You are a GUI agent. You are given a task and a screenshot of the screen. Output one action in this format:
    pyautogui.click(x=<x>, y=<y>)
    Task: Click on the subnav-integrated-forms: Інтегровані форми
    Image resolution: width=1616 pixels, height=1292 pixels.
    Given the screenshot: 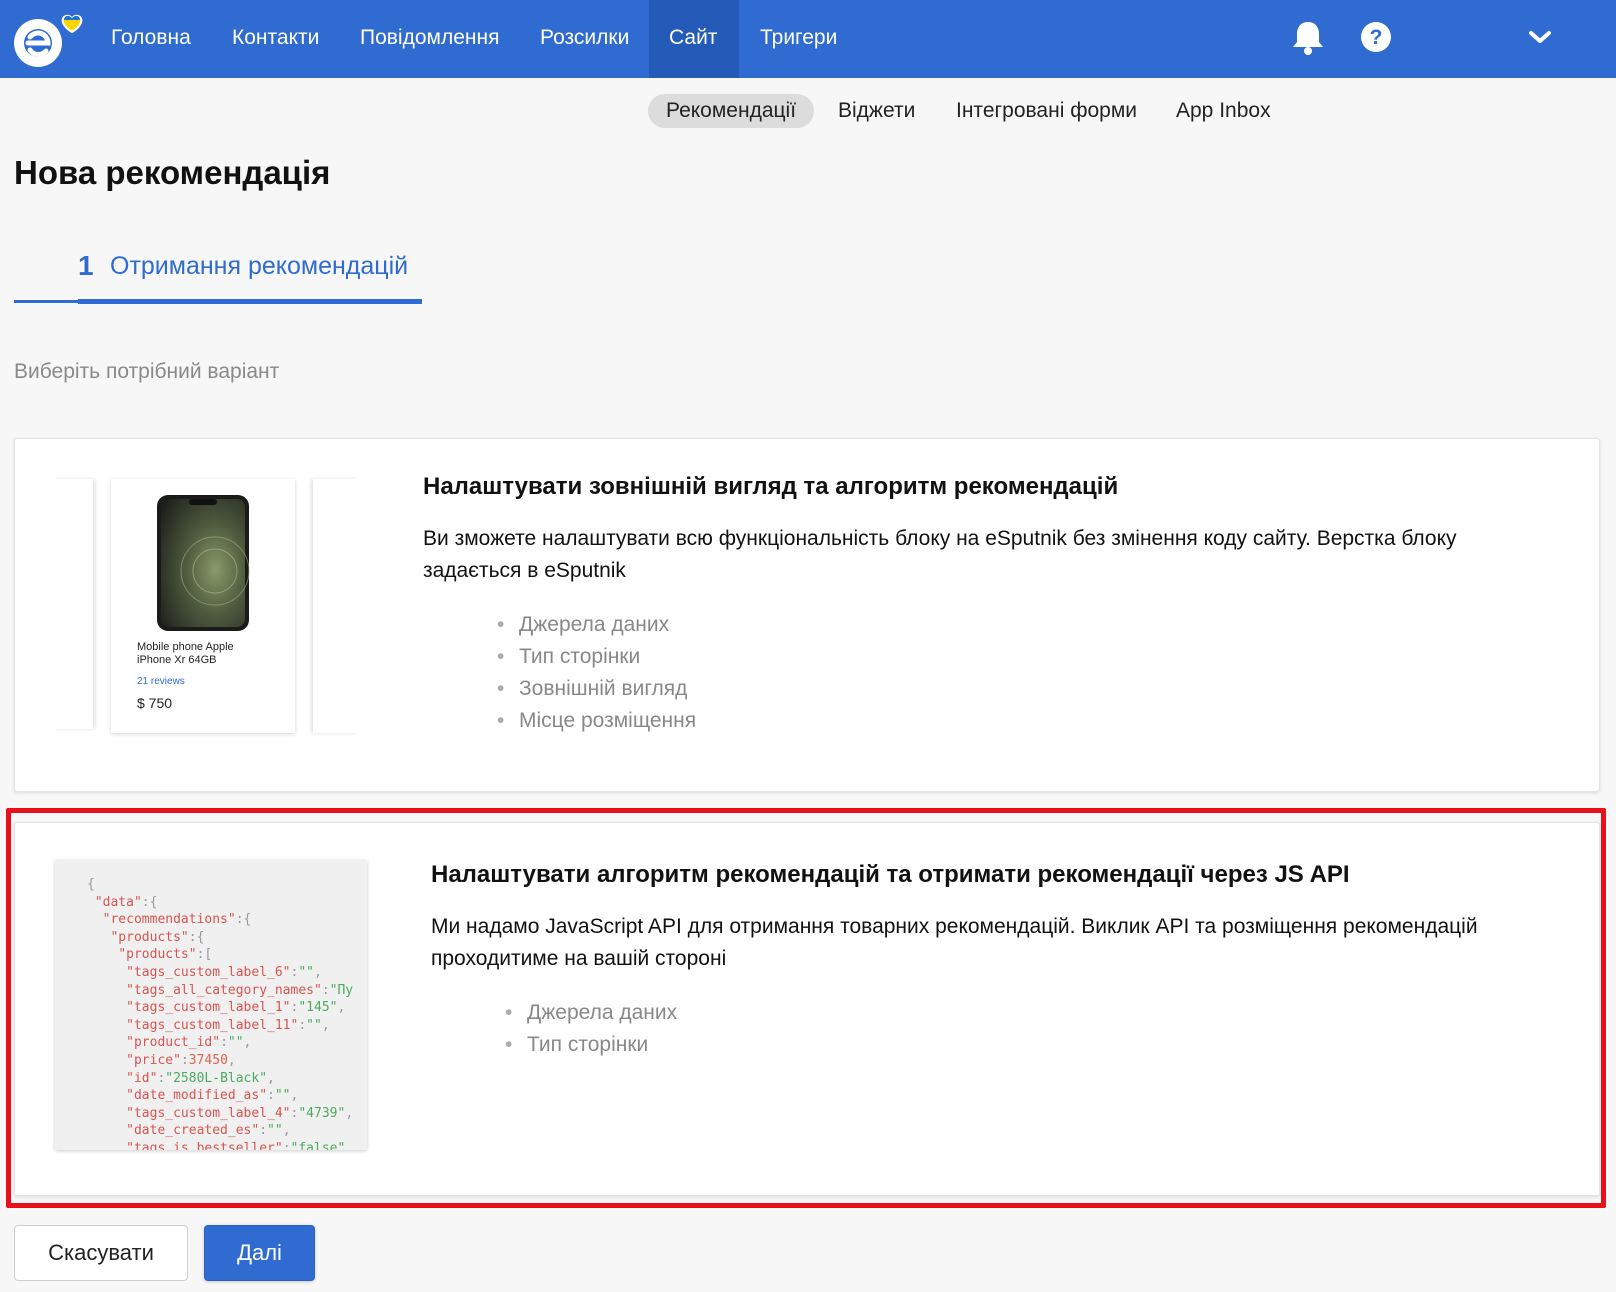 What is the action you would take?
    pyautogui.click(x=1046, y=111)
    